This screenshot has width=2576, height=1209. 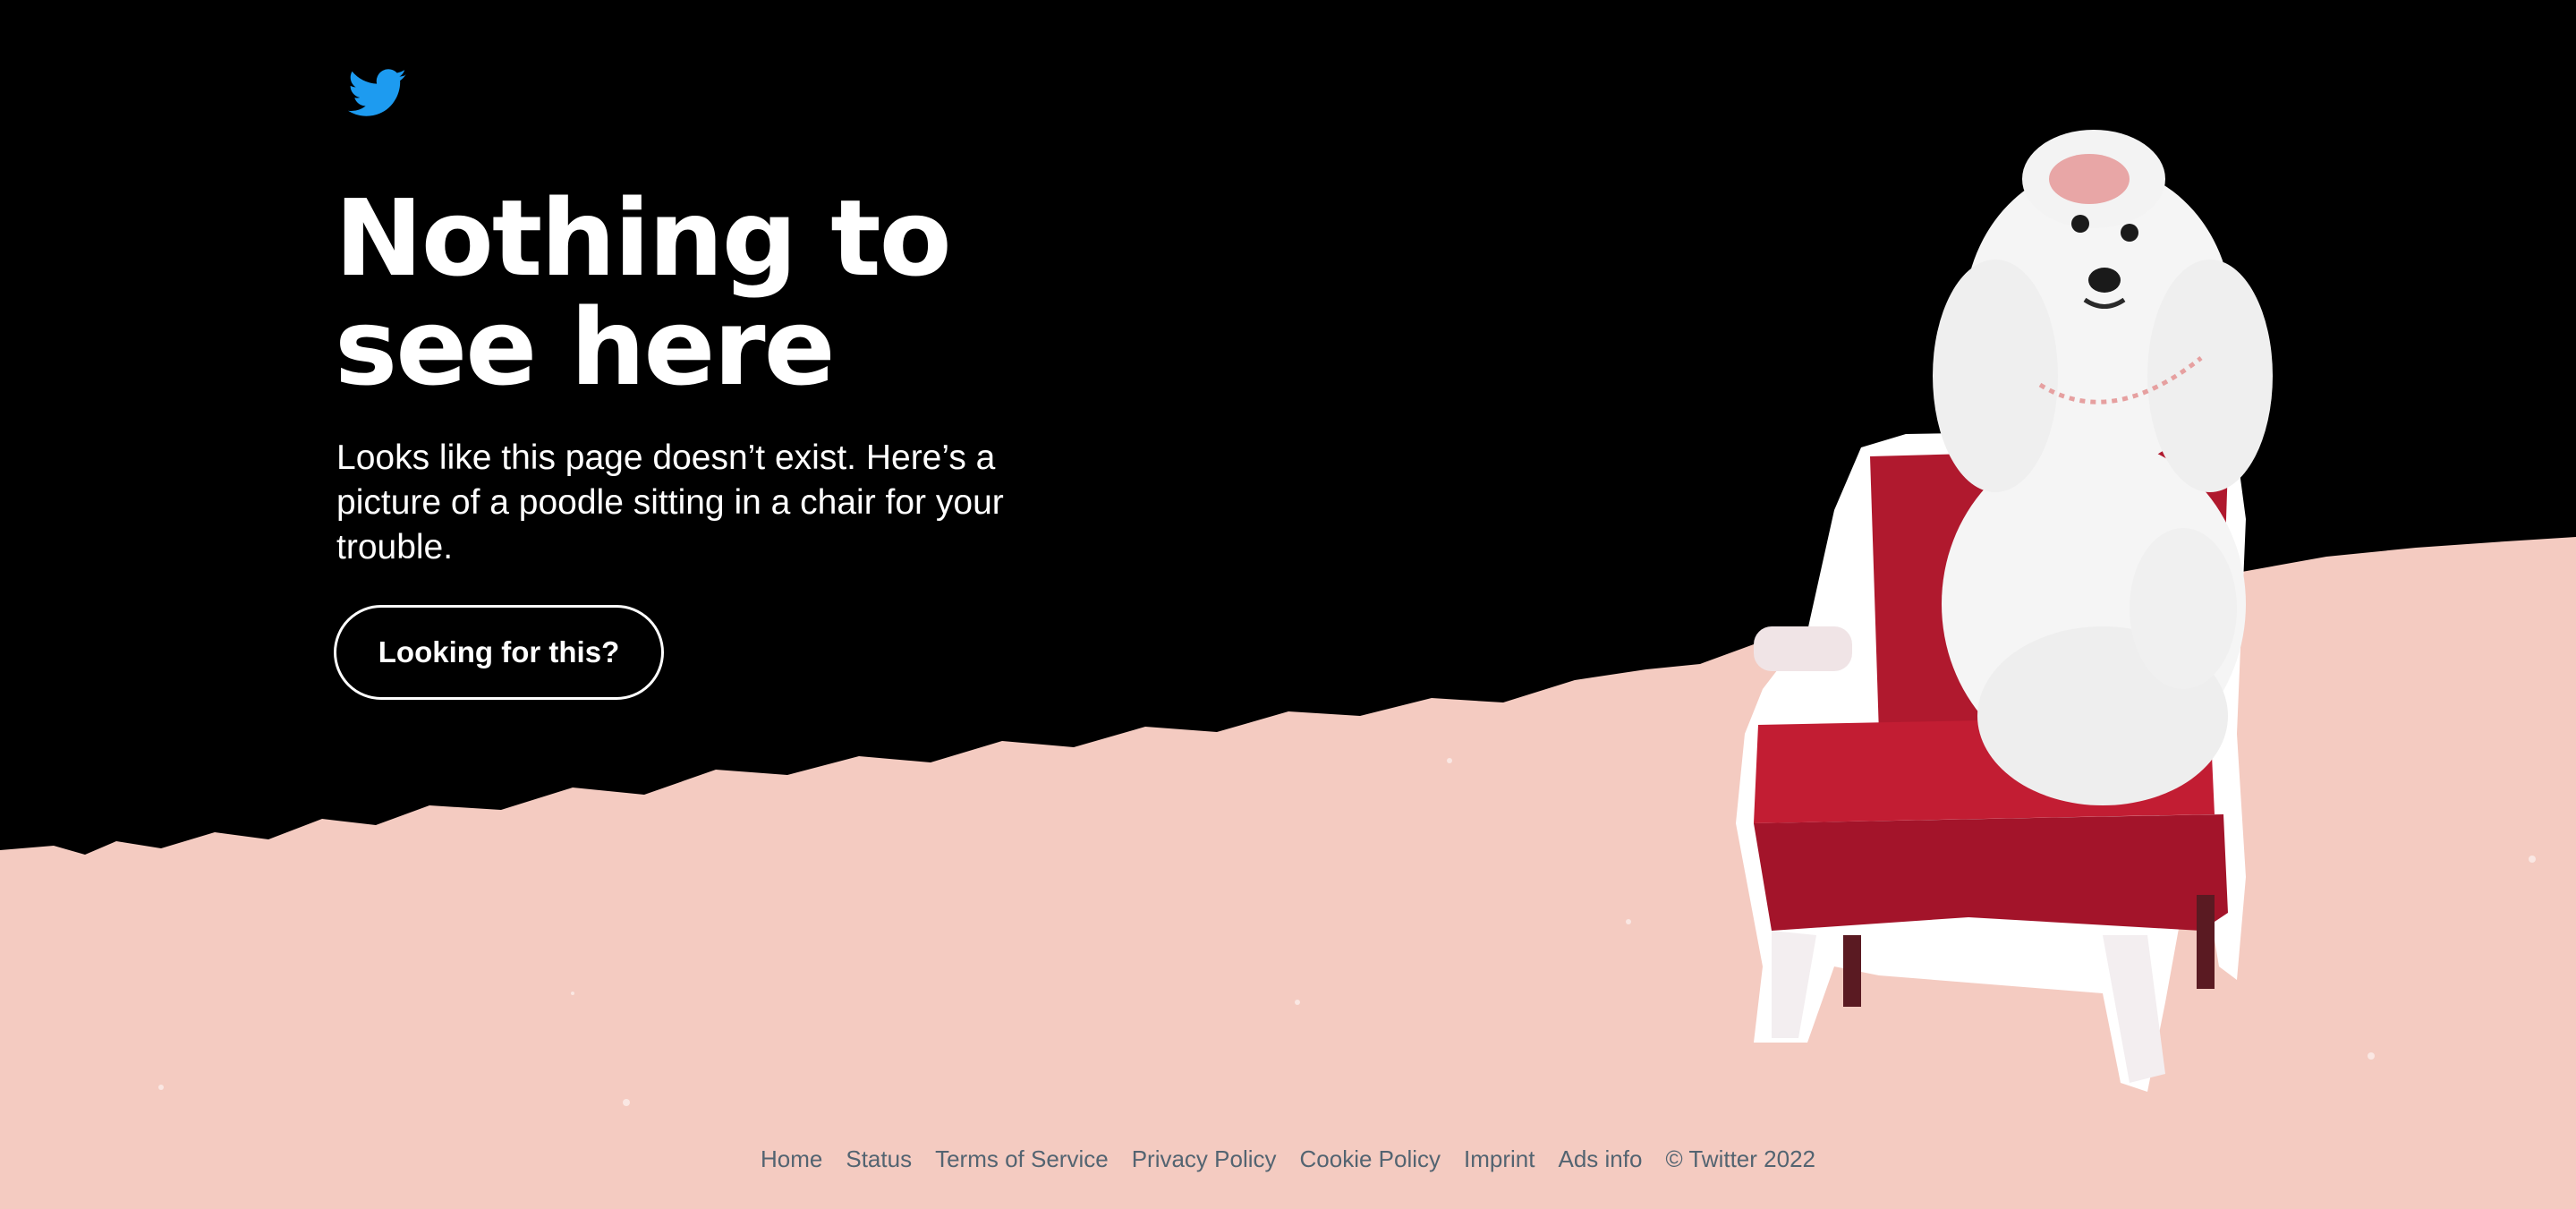 What do you see at coordinates (1022, 1159) in the screenshot?
I see `footer-link-terms-of-service: Terms of Service` at bounding box center [1022, 1159].